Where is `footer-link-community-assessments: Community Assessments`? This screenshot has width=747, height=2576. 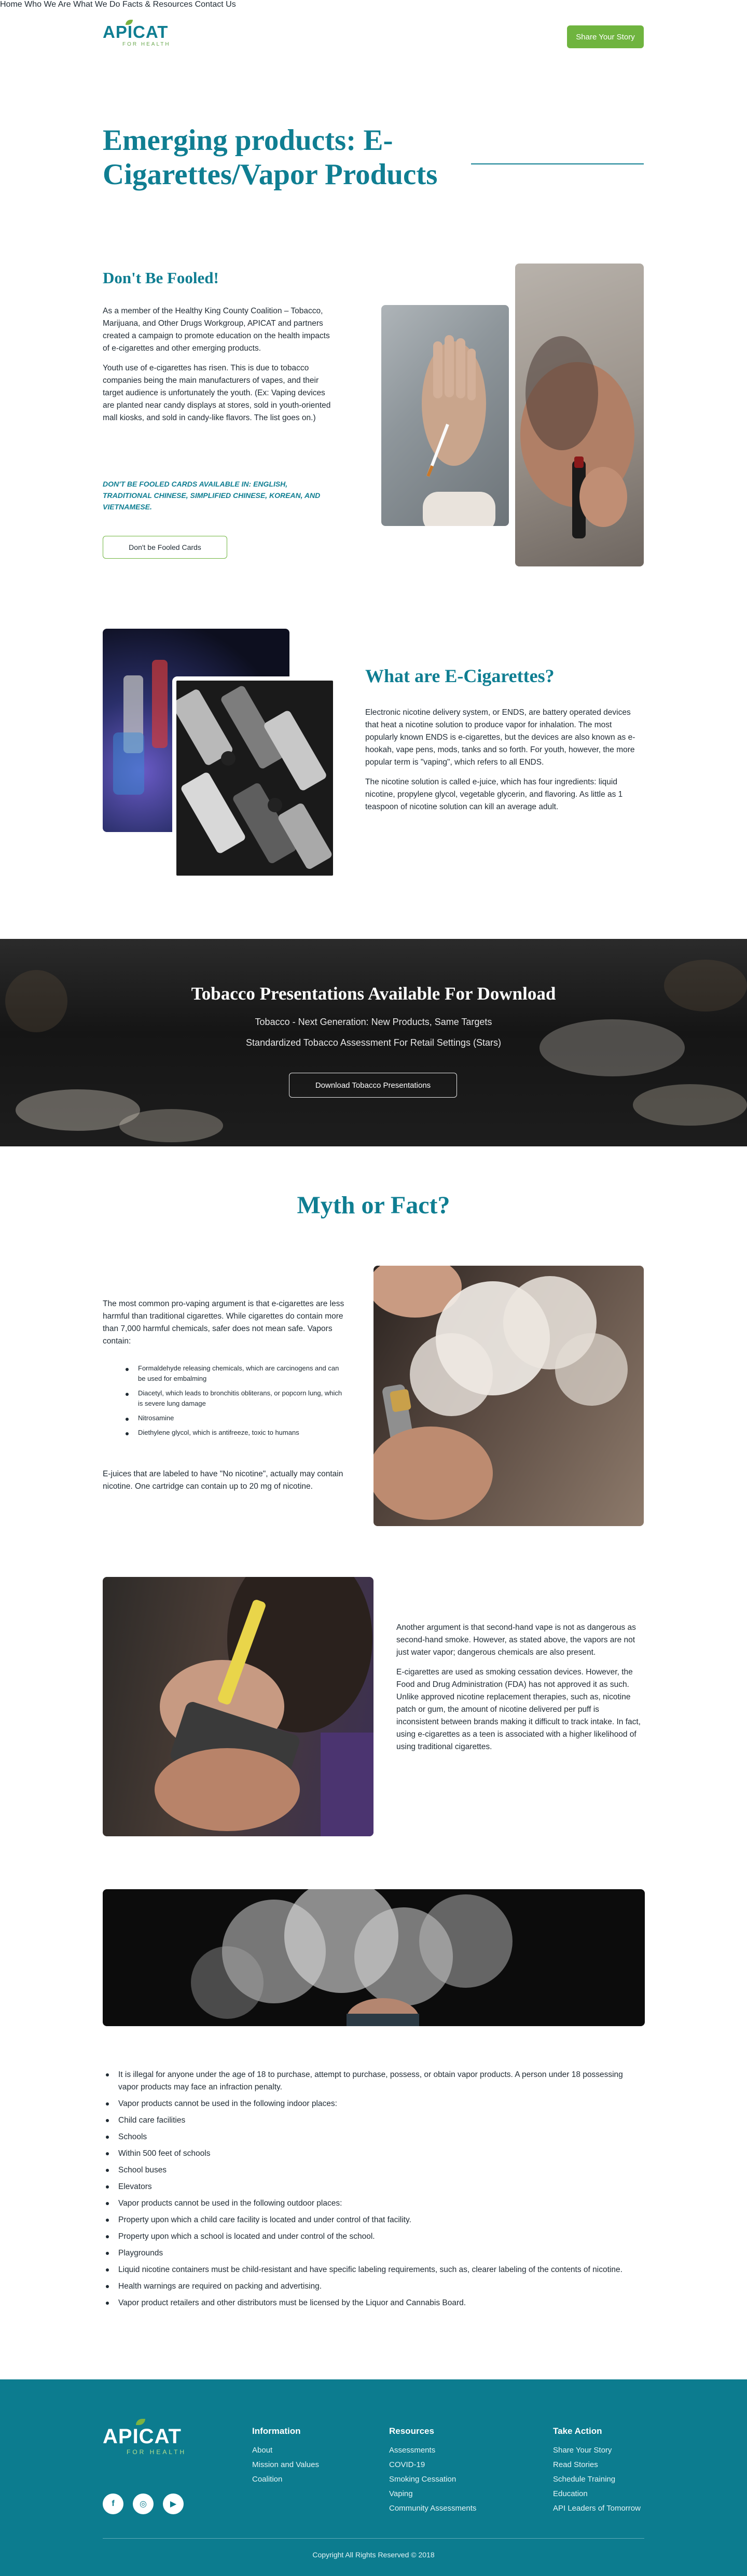
footer-link-community-assessments: Community Assessments is located at coordinates (433, 2508).